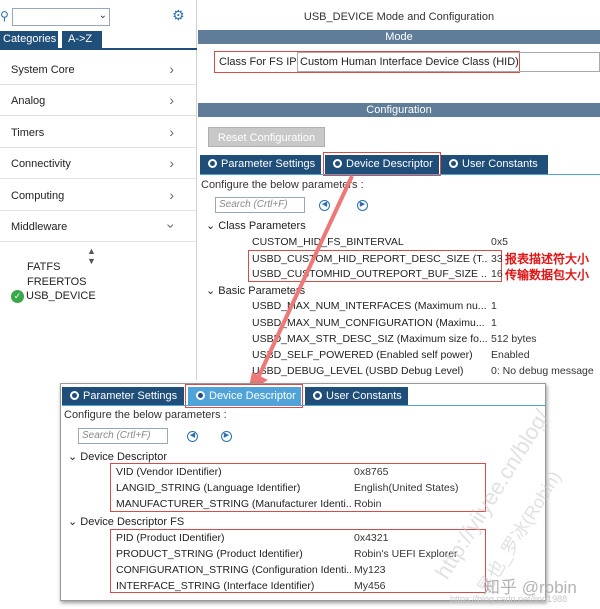 This screenshot has height=609, width=600. I want to click on tab-label: Parameter Settings, so click(130, 396).